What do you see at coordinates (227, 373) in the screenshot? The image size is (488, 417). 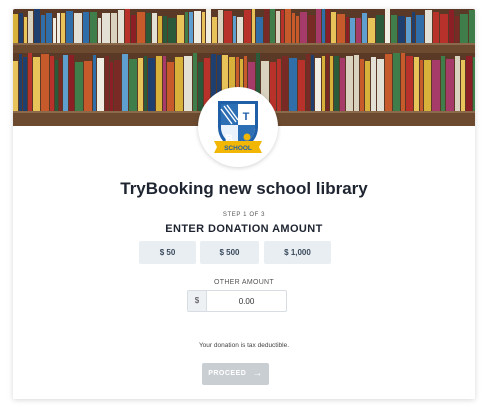 I see `proceed-label: PROCEED` at bounding box center [227, 373].